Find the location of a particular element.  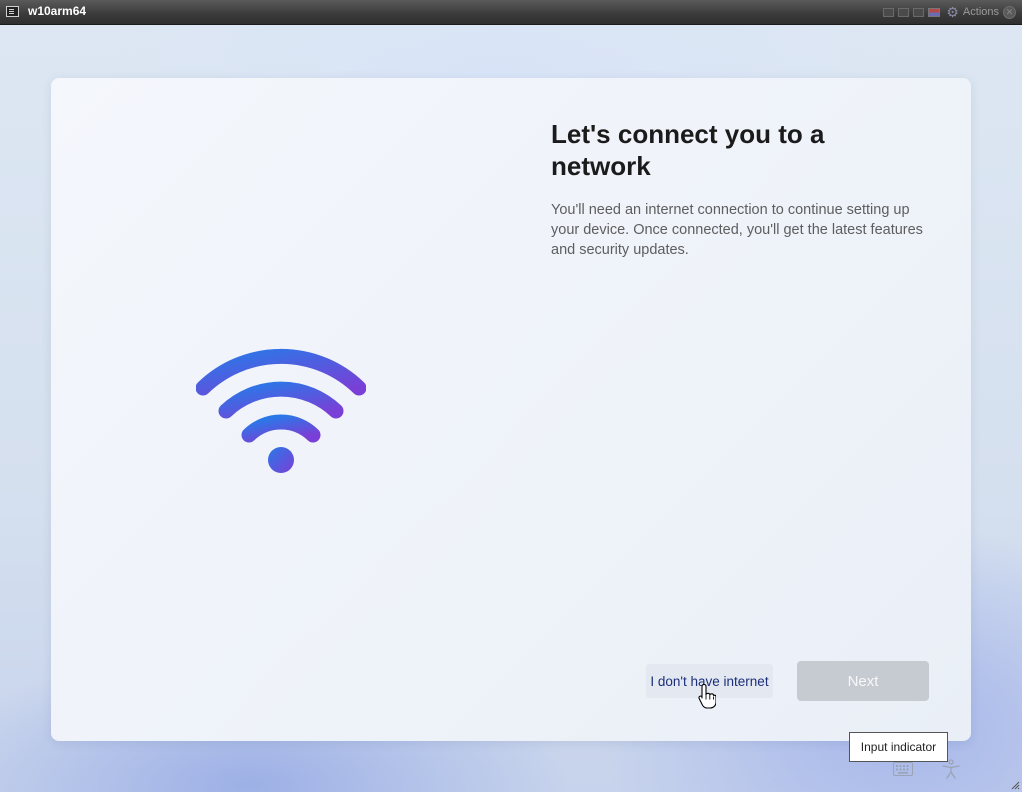

resize-grip-icon is located at coordinates (1015, 785).